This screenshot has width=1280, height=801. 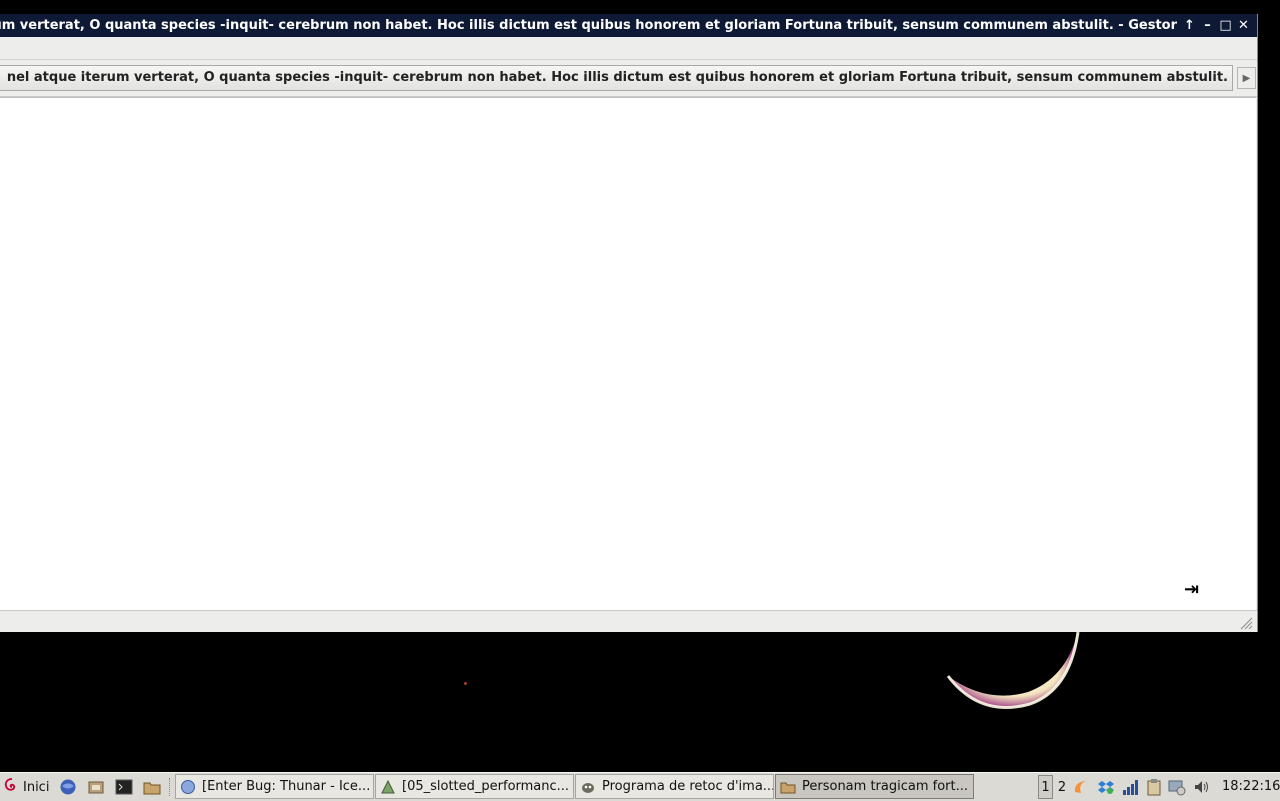 I want to click on volume-icon, so click(x=1202, y=787).